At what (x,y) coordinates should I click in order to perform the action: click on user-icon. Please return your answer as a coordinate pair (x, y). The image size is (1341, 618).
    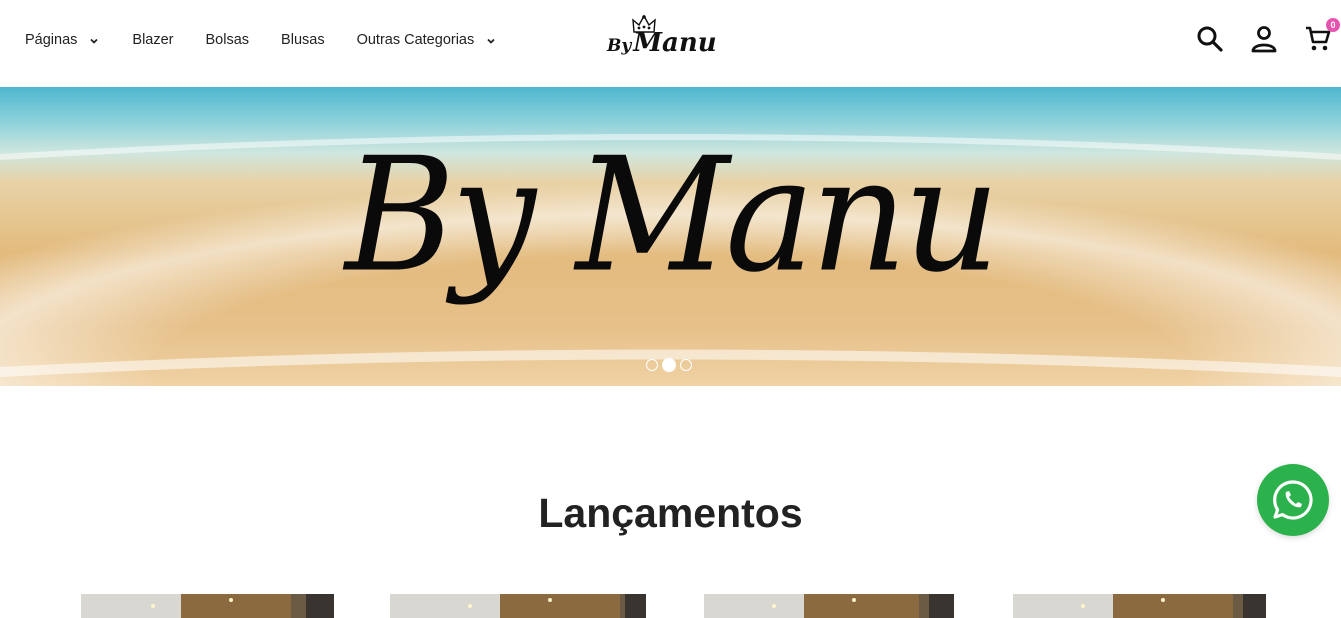
    Looking at the image, I should click on (1264, 39).